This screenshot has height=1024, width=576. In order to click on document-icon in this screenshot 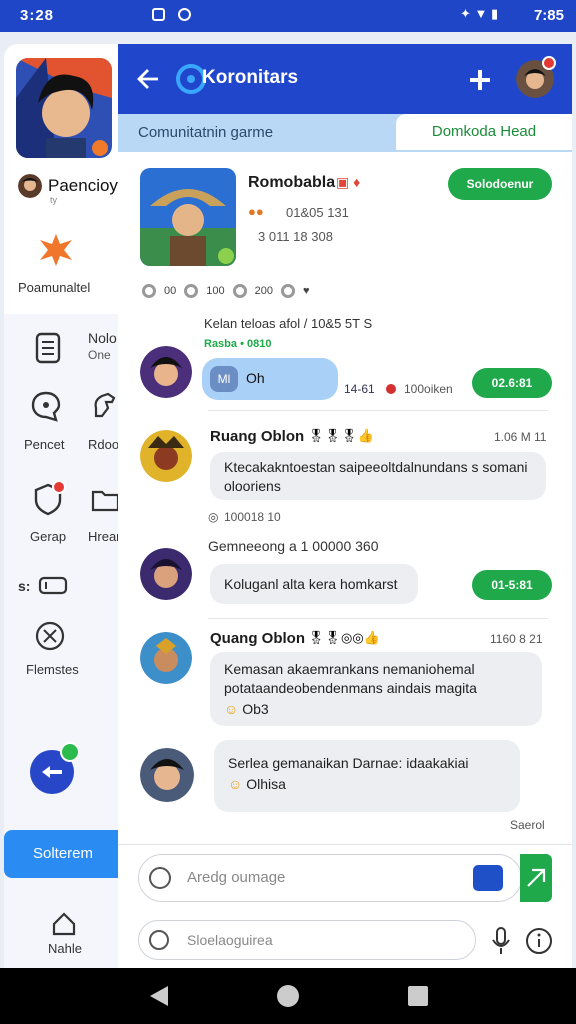, I will do `click(48, 348)`.